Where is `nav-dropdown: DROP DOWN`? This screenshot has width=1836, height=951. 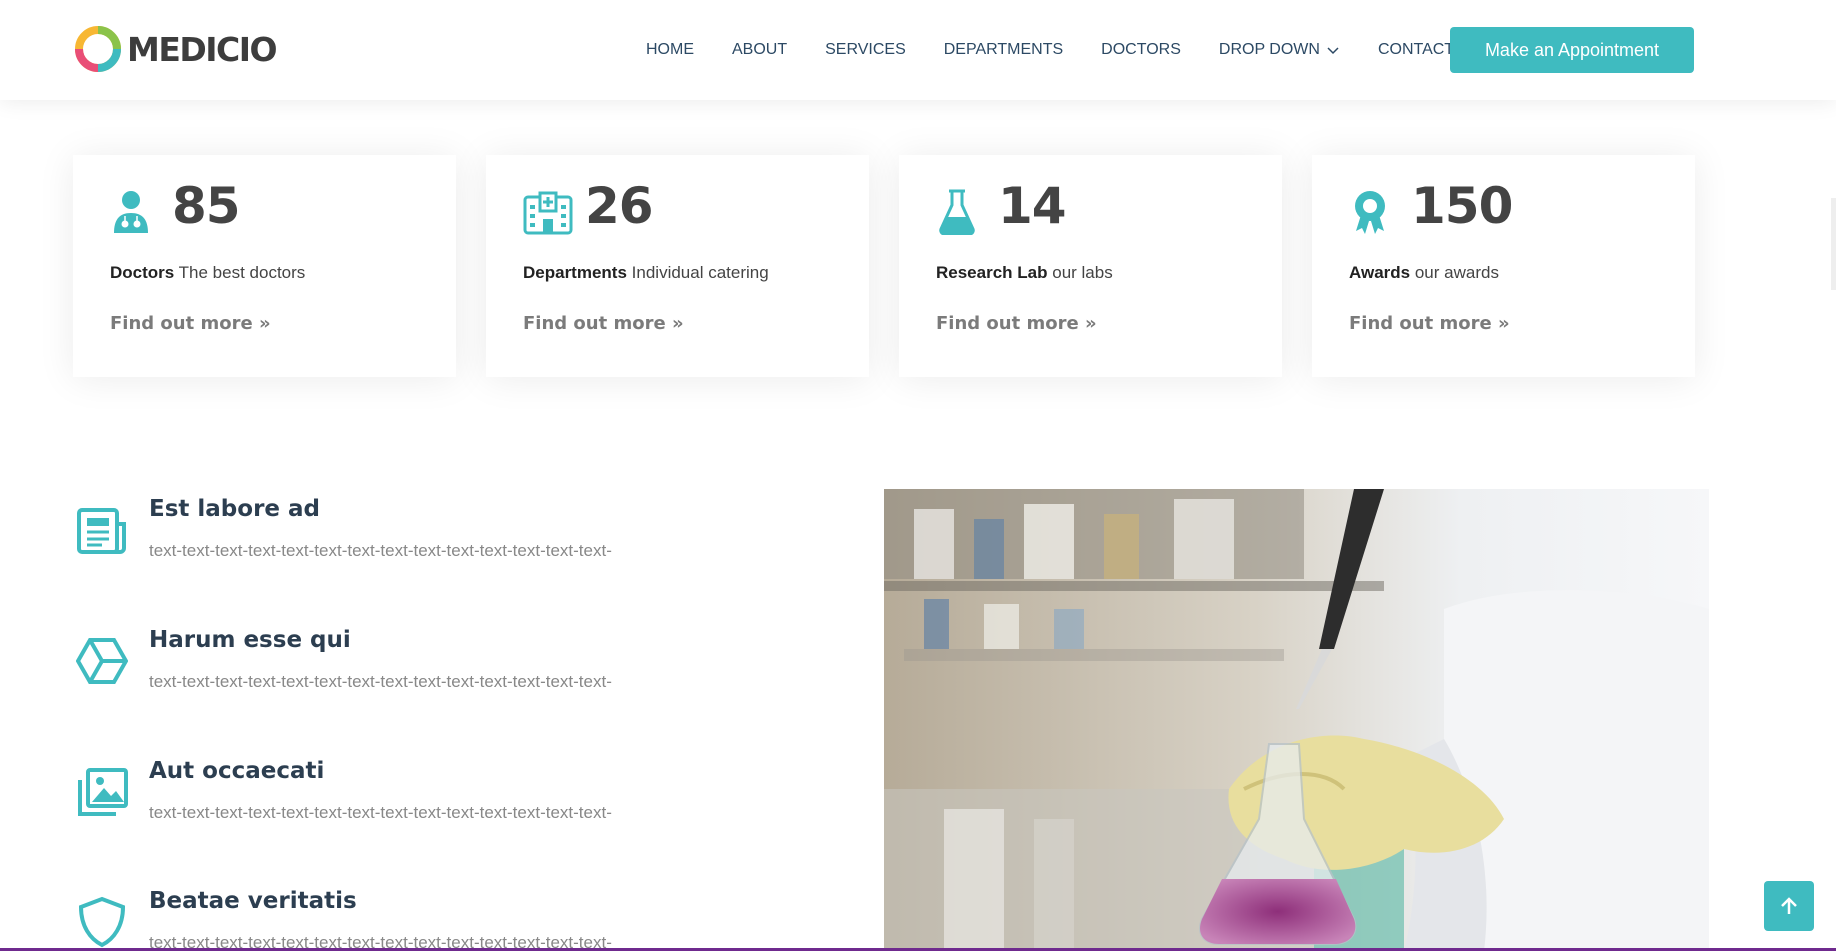
nav-dropdown: DROP DOWN is located at coordinates (1279, 50).